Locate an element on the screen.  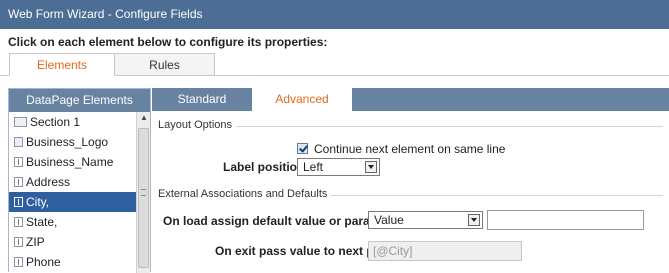
label-position-select: Left is located at coordinates (338, 167).